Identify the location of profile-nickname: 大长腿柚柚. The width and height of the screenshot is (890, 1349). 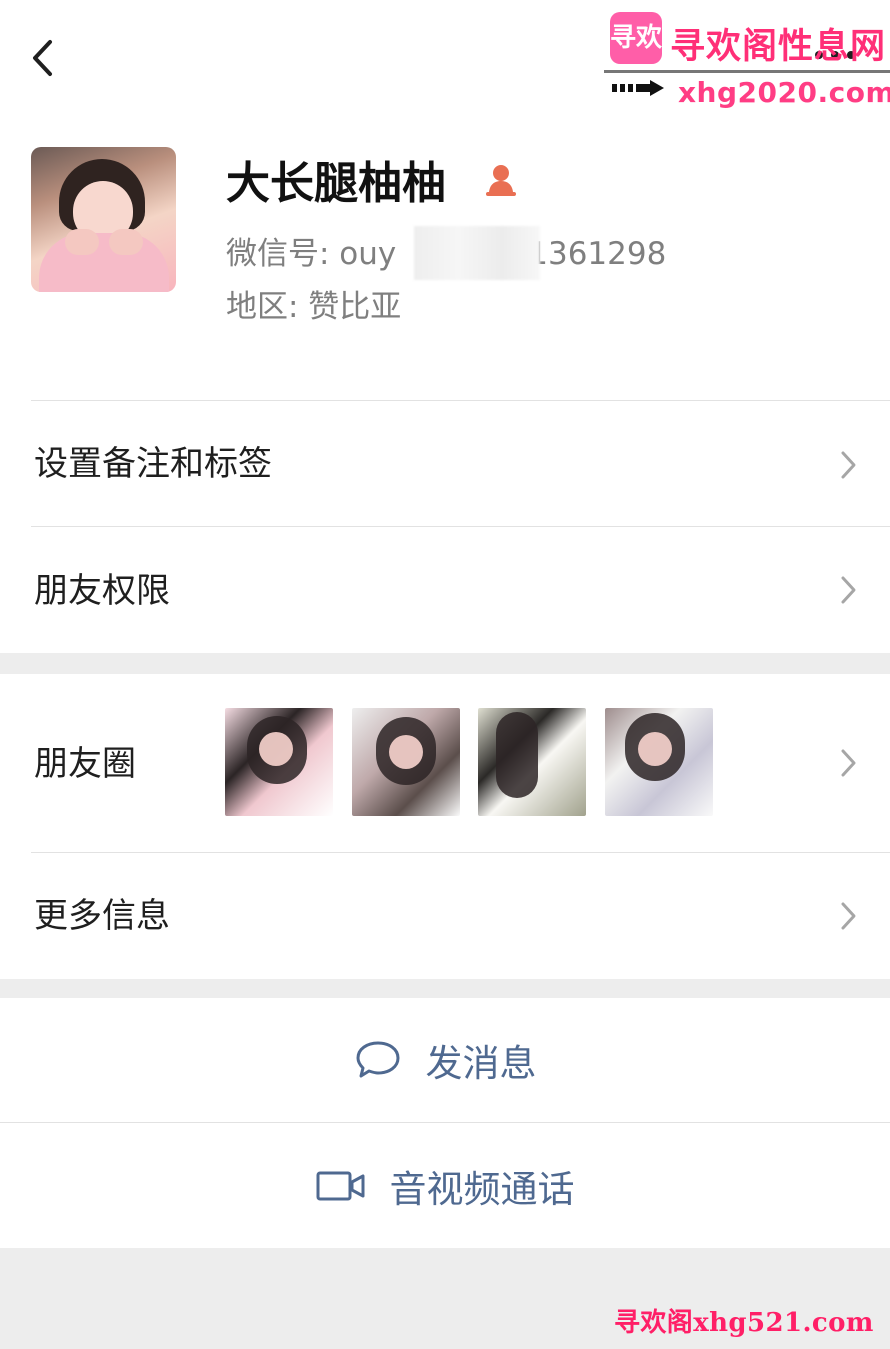
(336, 183).